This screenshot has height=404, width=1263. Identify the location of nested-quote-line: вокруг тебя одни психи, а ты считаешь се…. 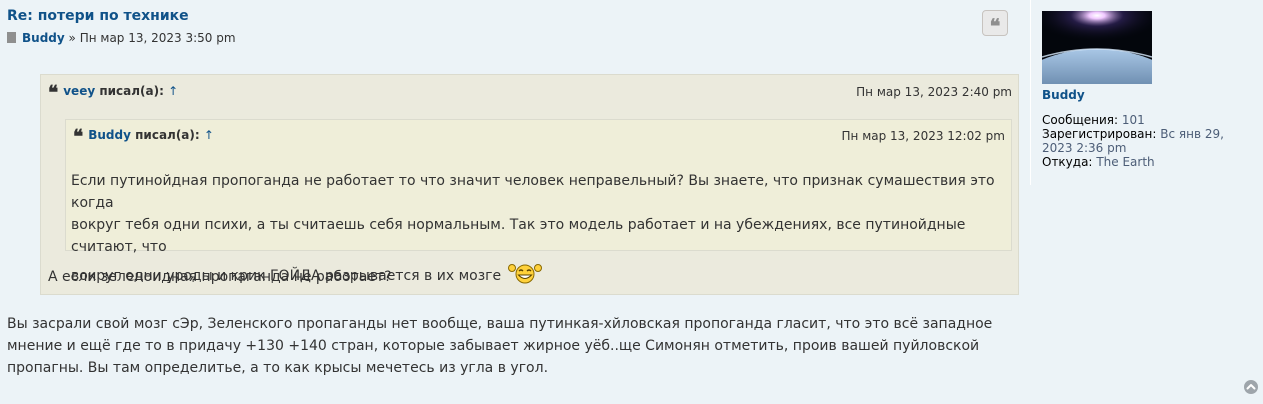
(518, 236).